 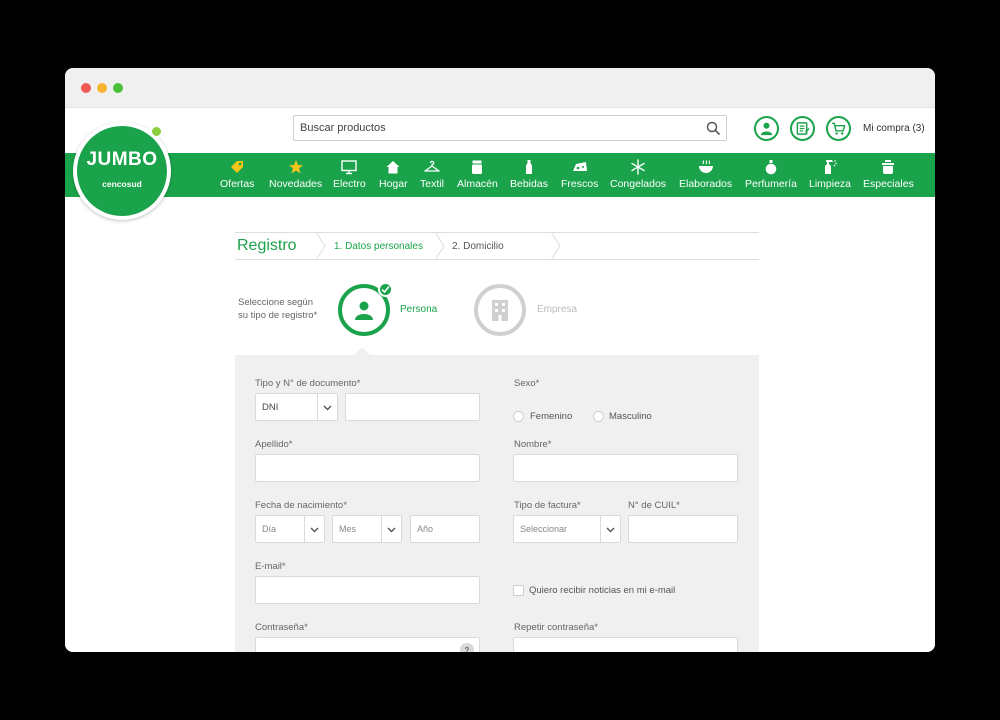 What do you see at coordinates (308, 383) in the screenshot?
I see `doc-label: Tipo y N° de documento*` at bounding box center [308, 383].